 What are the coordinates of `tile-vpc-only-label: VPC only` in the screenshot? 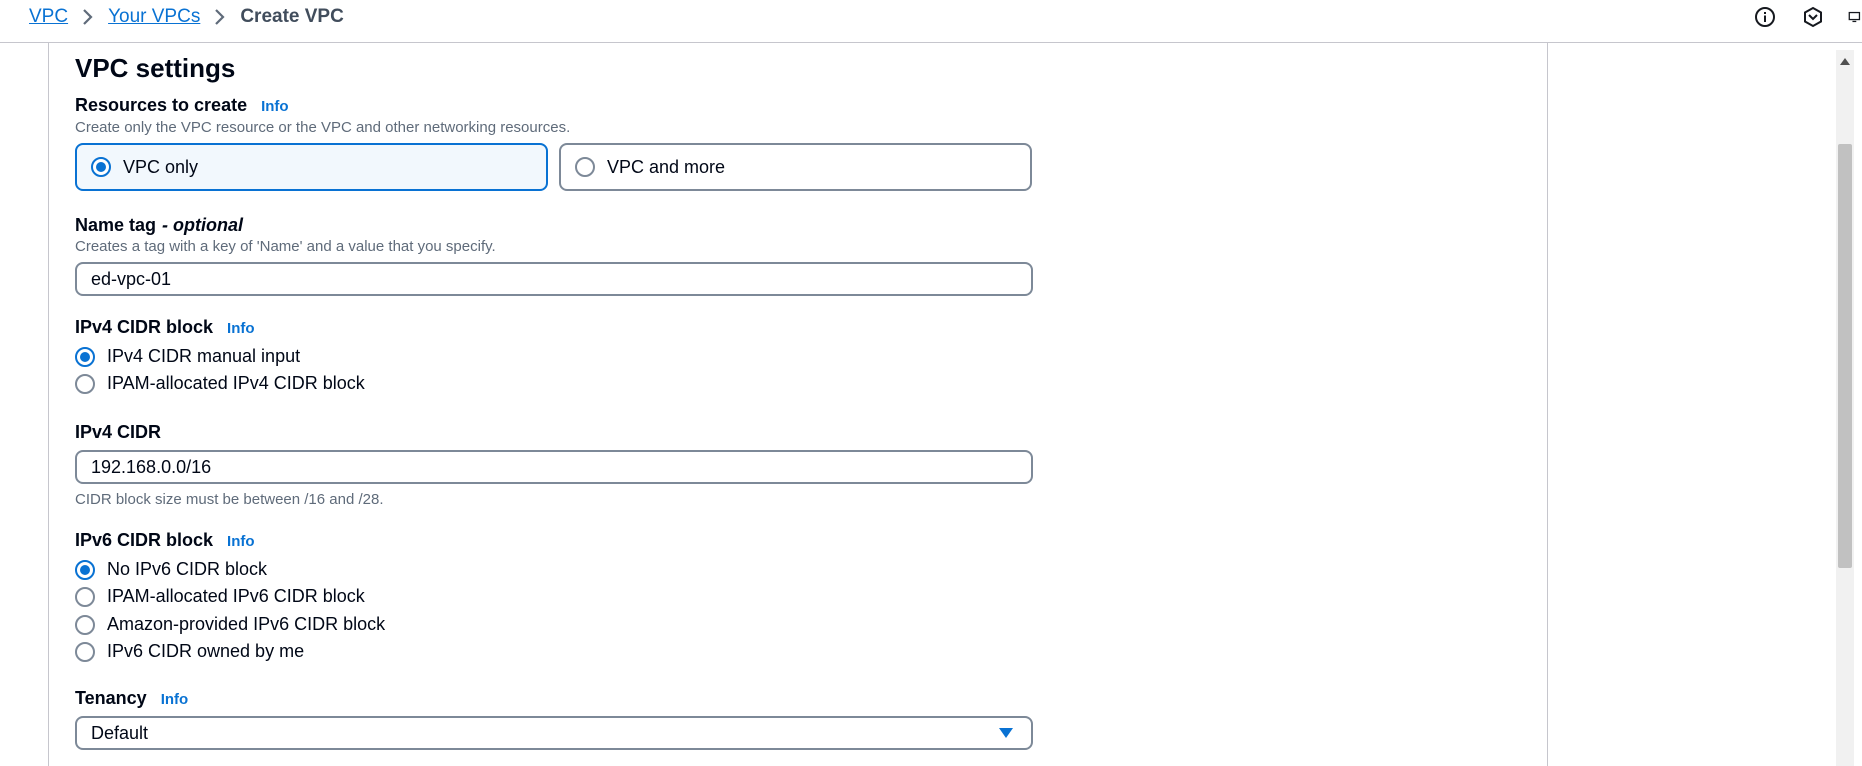 It's located at (161, 166).